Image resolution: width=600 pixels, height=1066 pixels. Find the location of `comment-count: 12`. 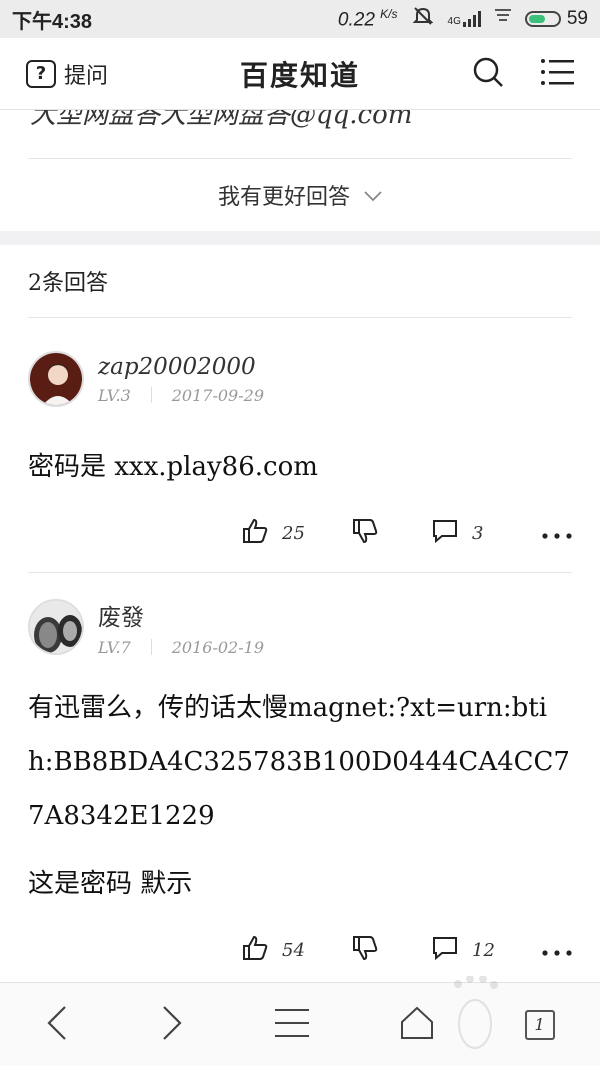

comment-count: 12 is located at coordinates (483, 950).